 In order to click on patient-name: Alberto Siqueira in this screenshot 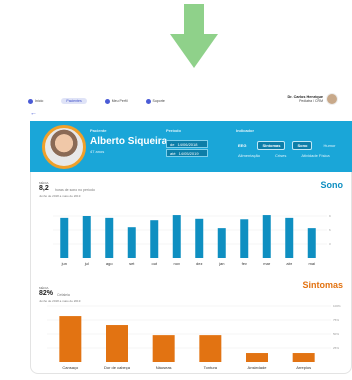, I will do `click(129, 141)`.